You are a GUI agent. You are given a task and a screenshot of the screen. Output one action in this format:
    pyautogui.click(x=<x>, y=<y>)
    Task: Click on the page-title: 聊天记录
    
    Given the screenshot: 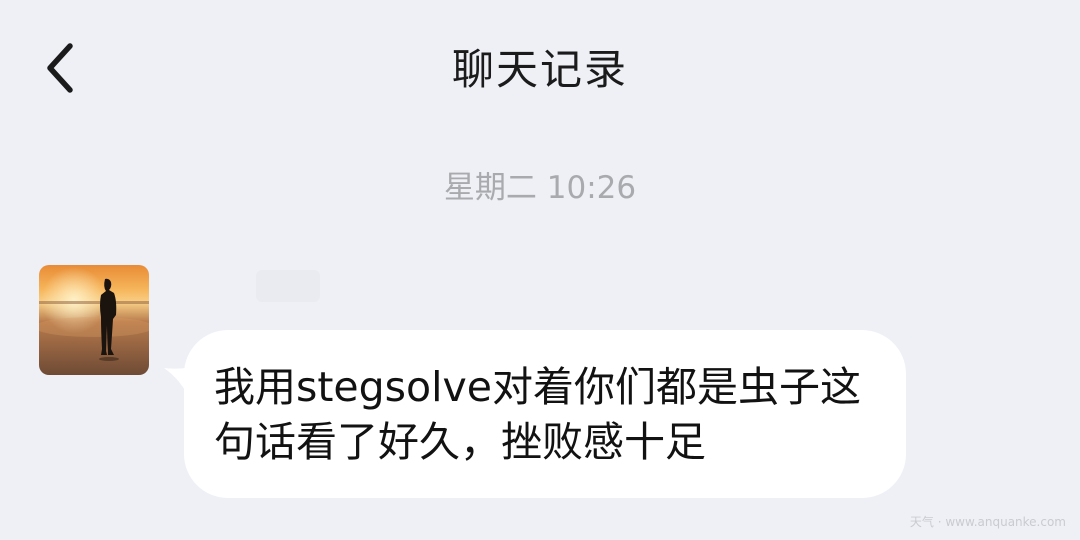 What is the action you would take?
    pyautogui.click(x=539, y=69)
    